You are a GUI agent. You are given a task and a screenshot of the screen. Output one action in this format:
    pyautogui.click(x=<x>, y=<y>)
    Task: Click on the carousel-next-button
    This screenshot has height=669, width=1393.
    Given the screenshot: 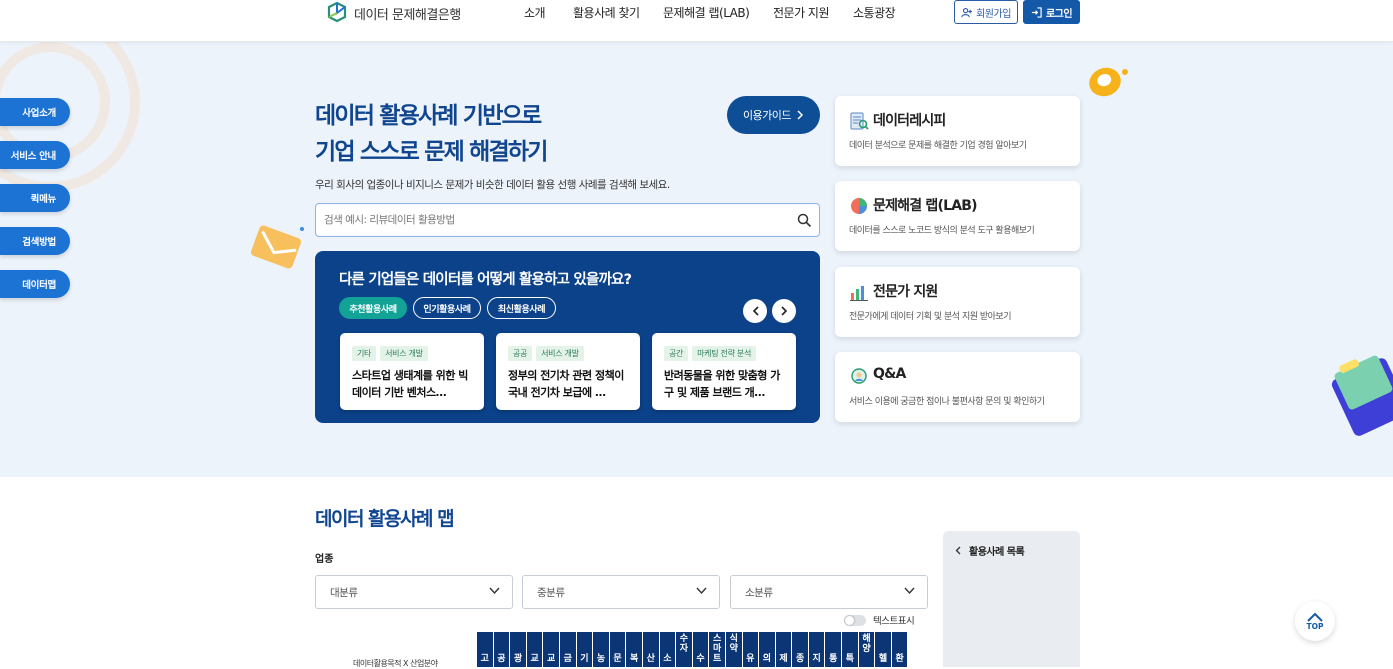 What is the action you would take?
    pyautogui.click(x=784, y=311)
    